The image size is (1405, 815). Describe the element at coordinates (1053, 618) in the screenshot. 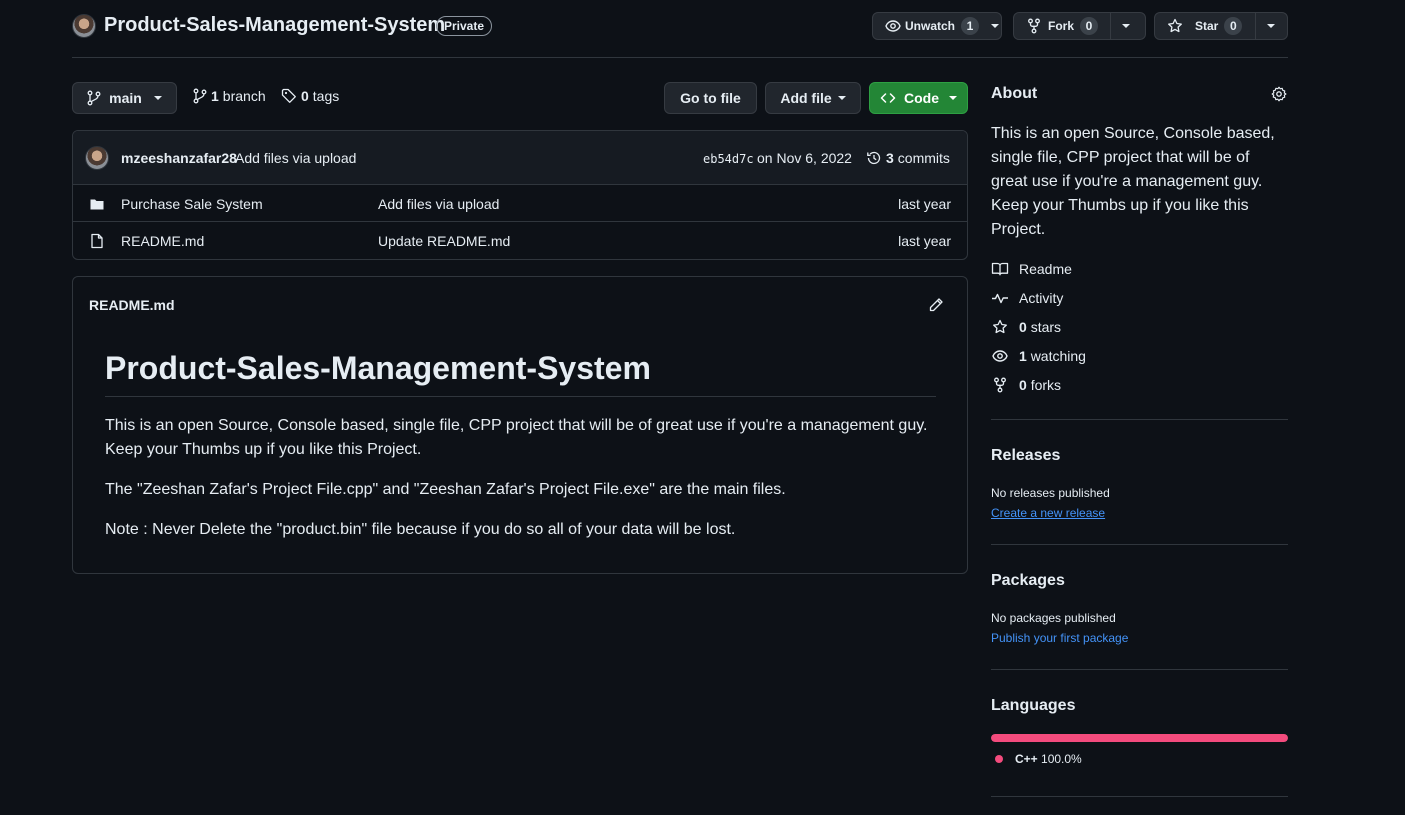

I see `packages-empty-text: No packages published` at that location.